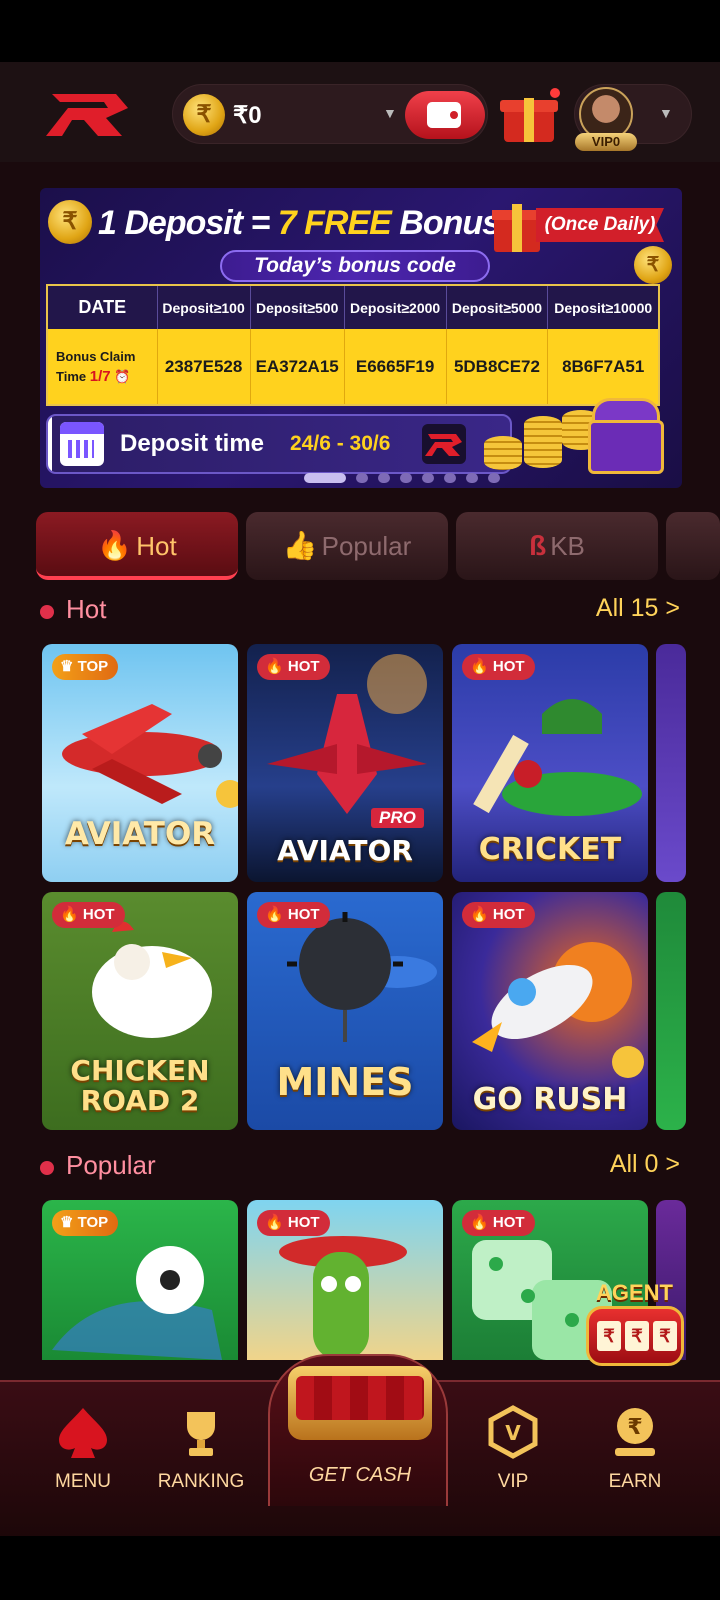 Image resolution: width=720 pixels, height=1600 pixels. Describe the element at coordinates (247, 115) in the screenshot. I see `balance-amount: ₹0` at that location.